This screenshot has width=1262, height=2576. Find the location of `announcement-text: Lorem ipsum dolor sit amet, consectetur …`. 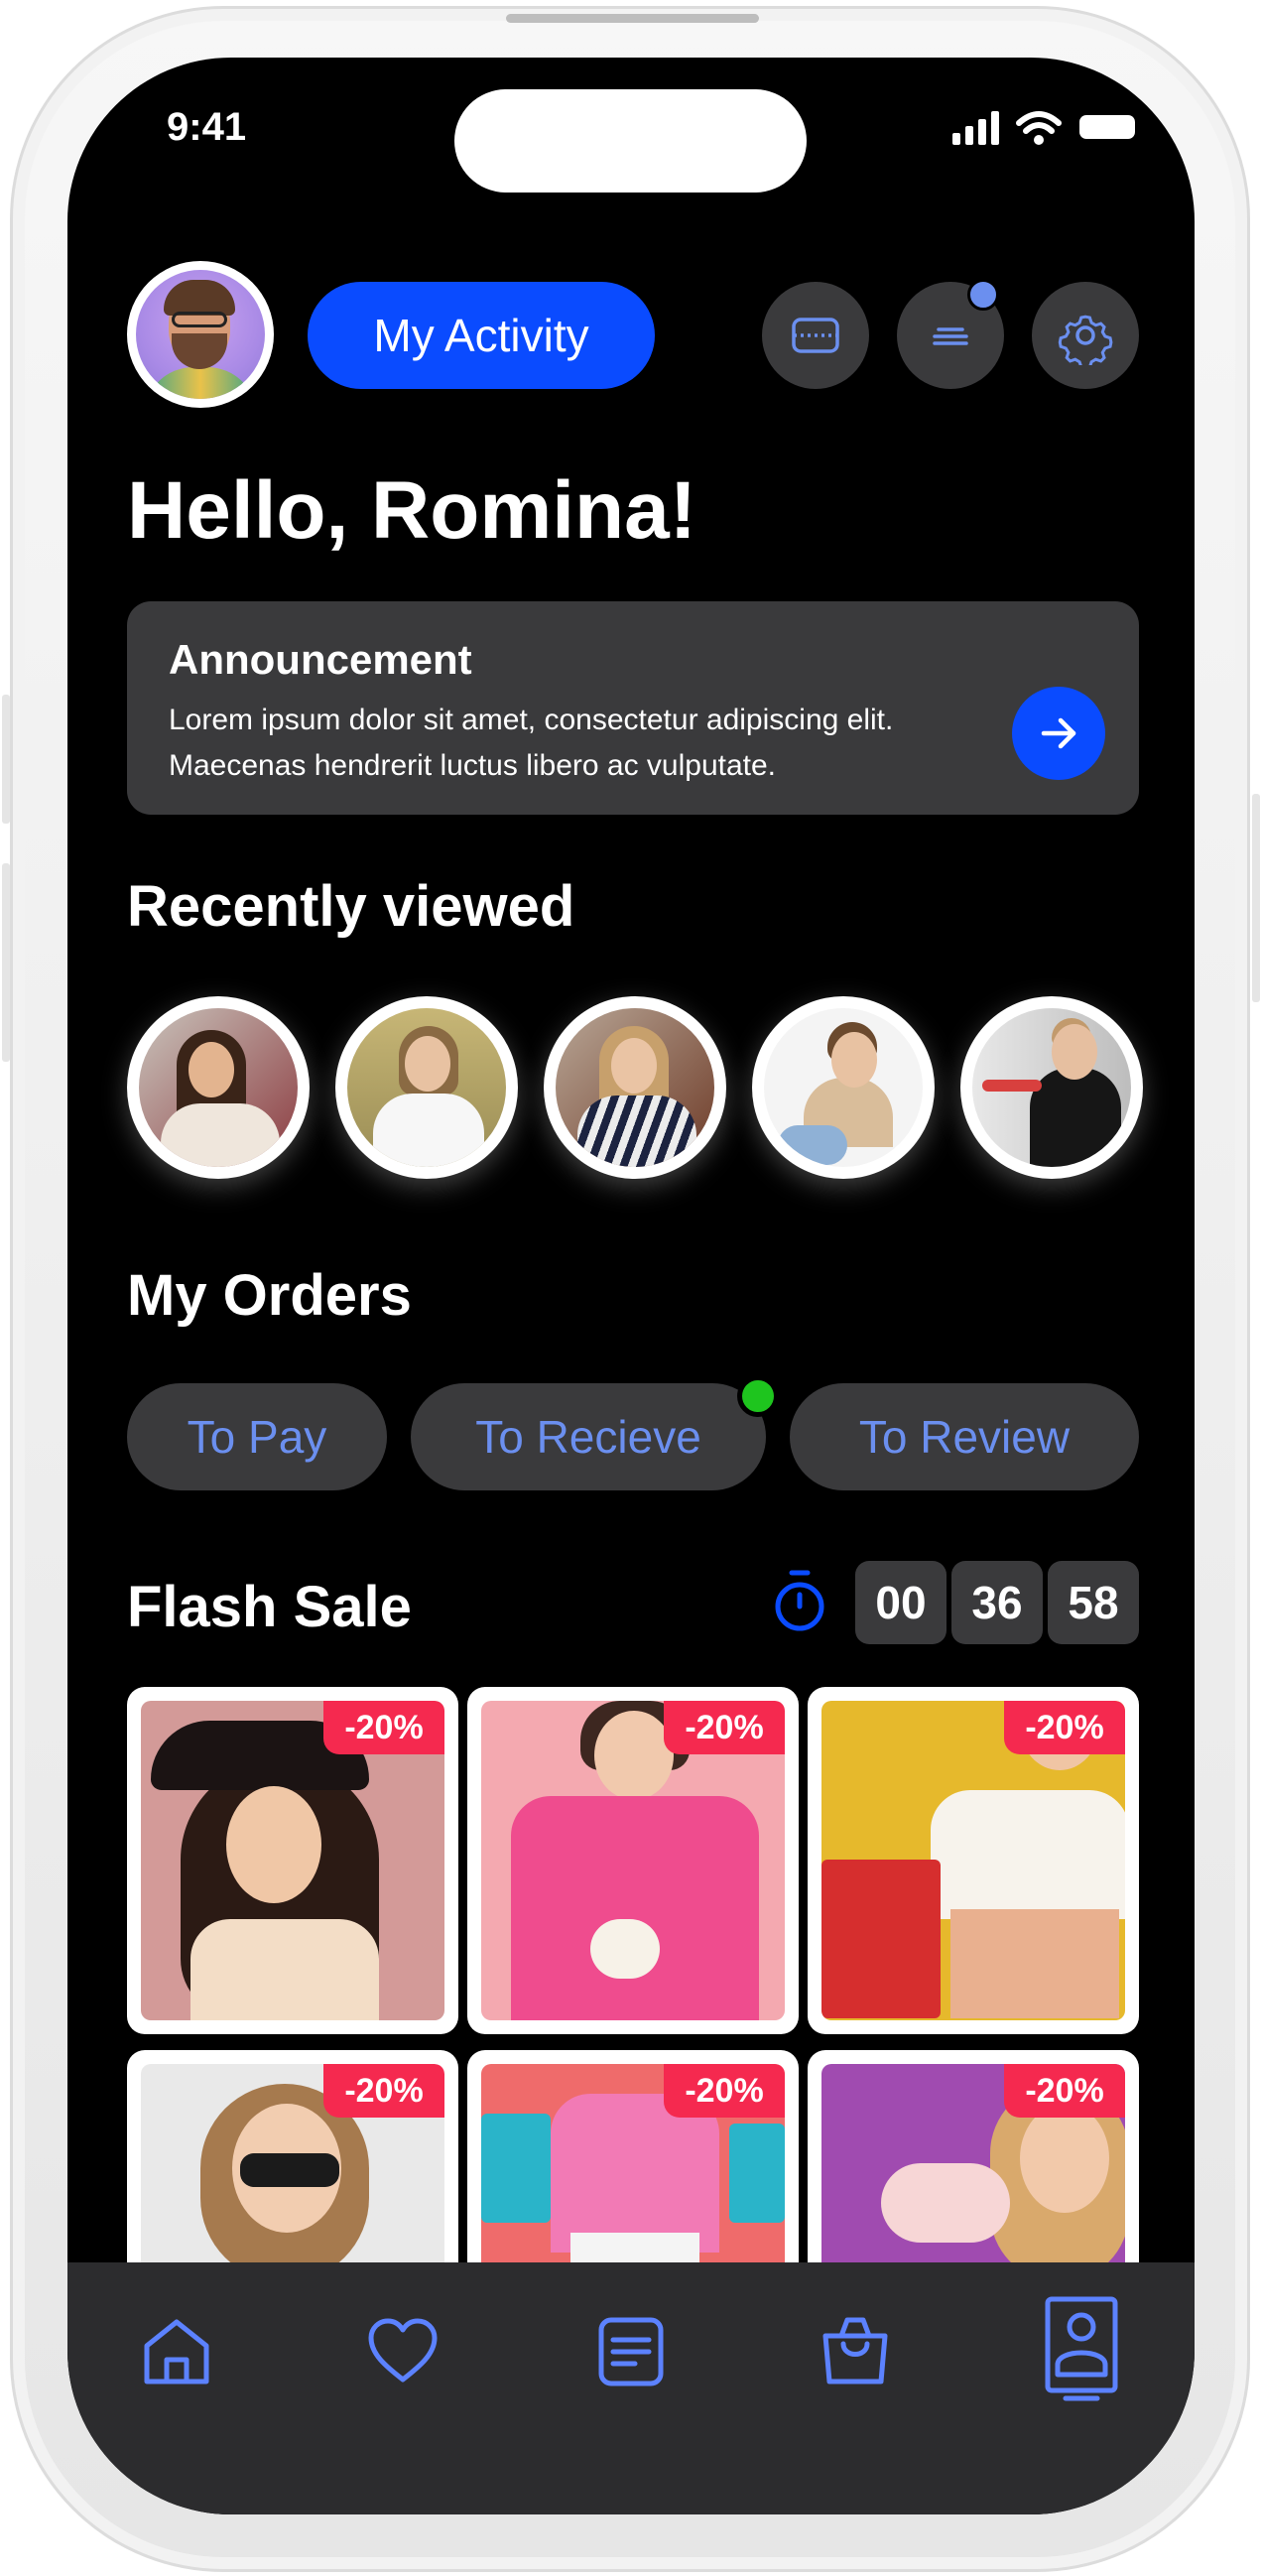

announcement-text: Lorem ipsum dolor sit amet, consectetur … is located at coordinates (531, 743).